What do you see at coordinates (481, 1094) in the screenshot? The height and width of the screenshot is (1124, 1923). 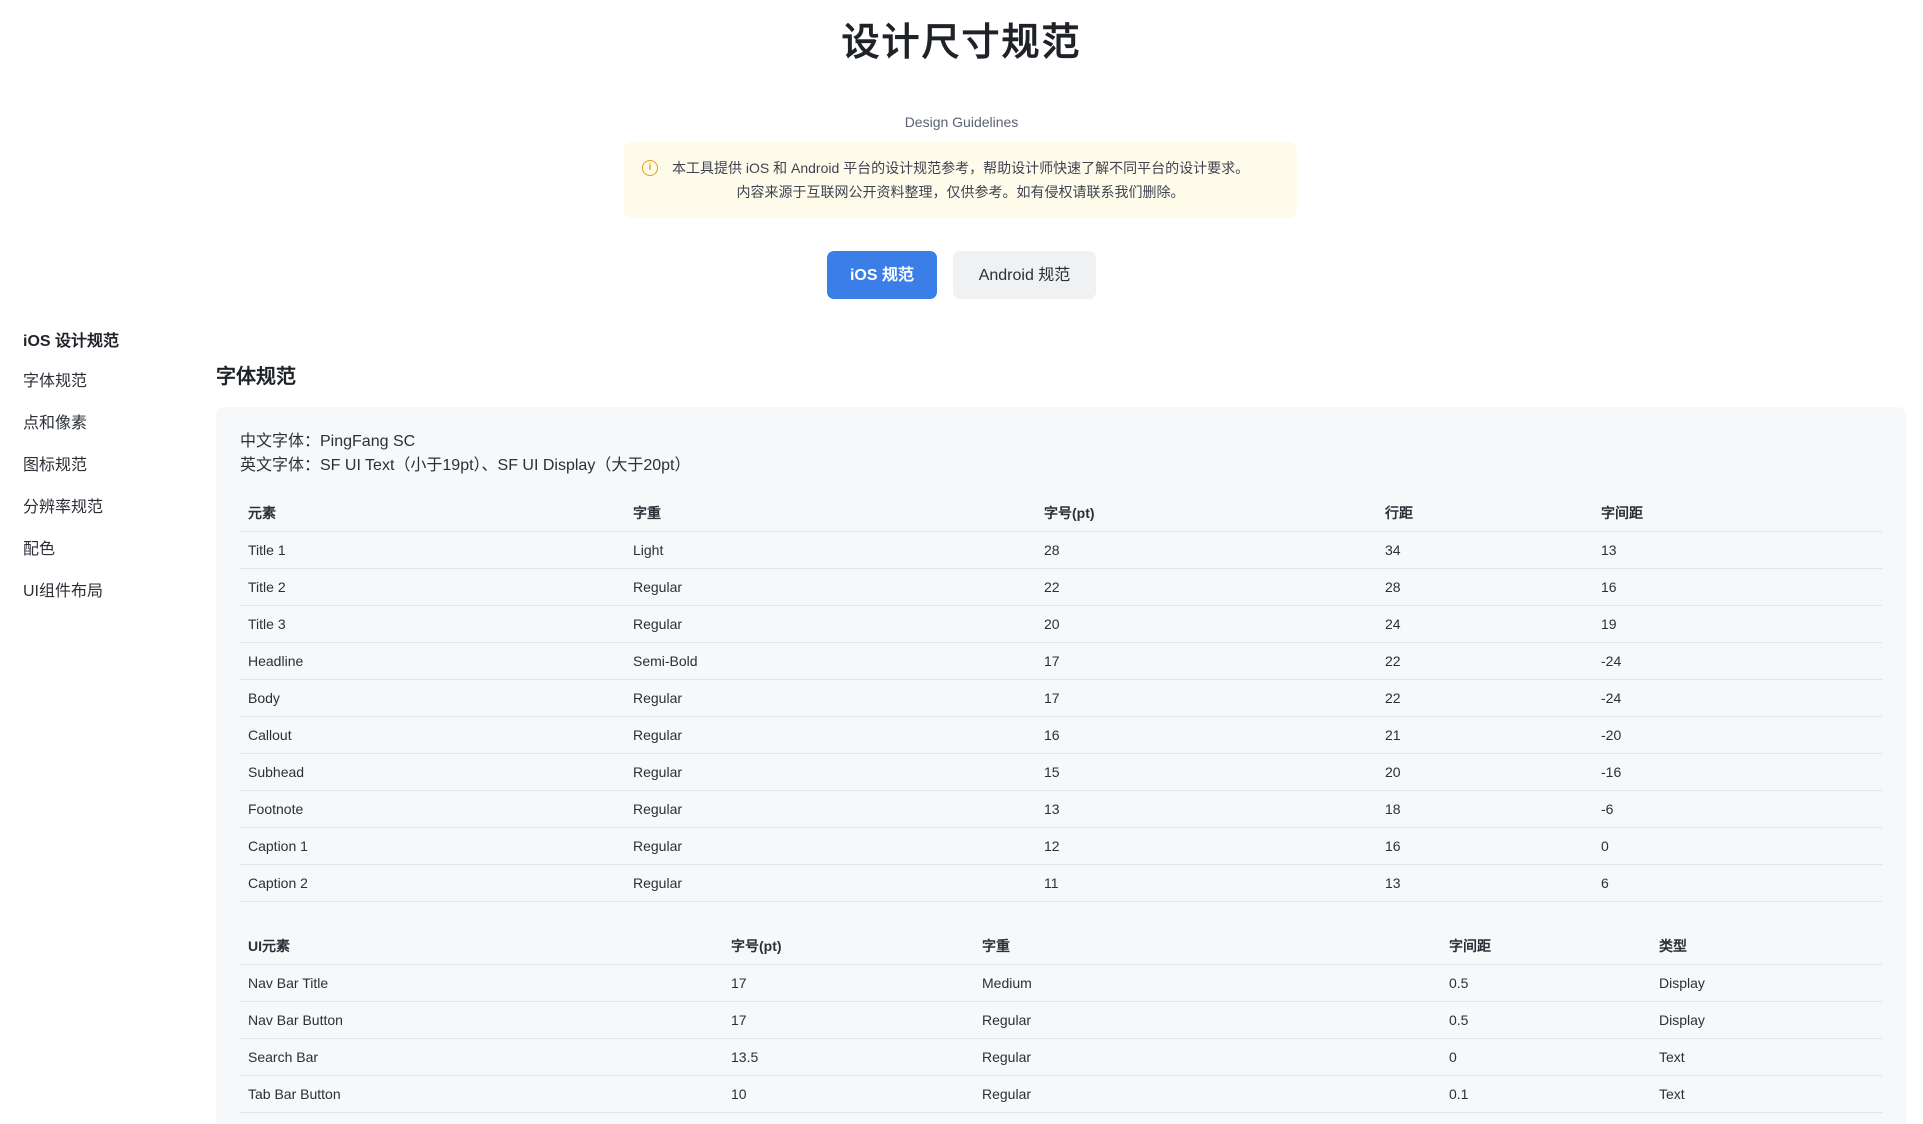 I see `table-cell: Tab Bar Button` at bounding box center [481, 1094].